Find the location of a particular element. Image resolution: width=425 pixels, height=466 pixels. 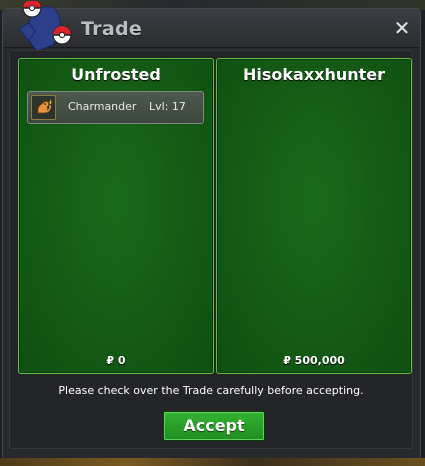

background-bottom-strip is located at coordinates (212, 462).